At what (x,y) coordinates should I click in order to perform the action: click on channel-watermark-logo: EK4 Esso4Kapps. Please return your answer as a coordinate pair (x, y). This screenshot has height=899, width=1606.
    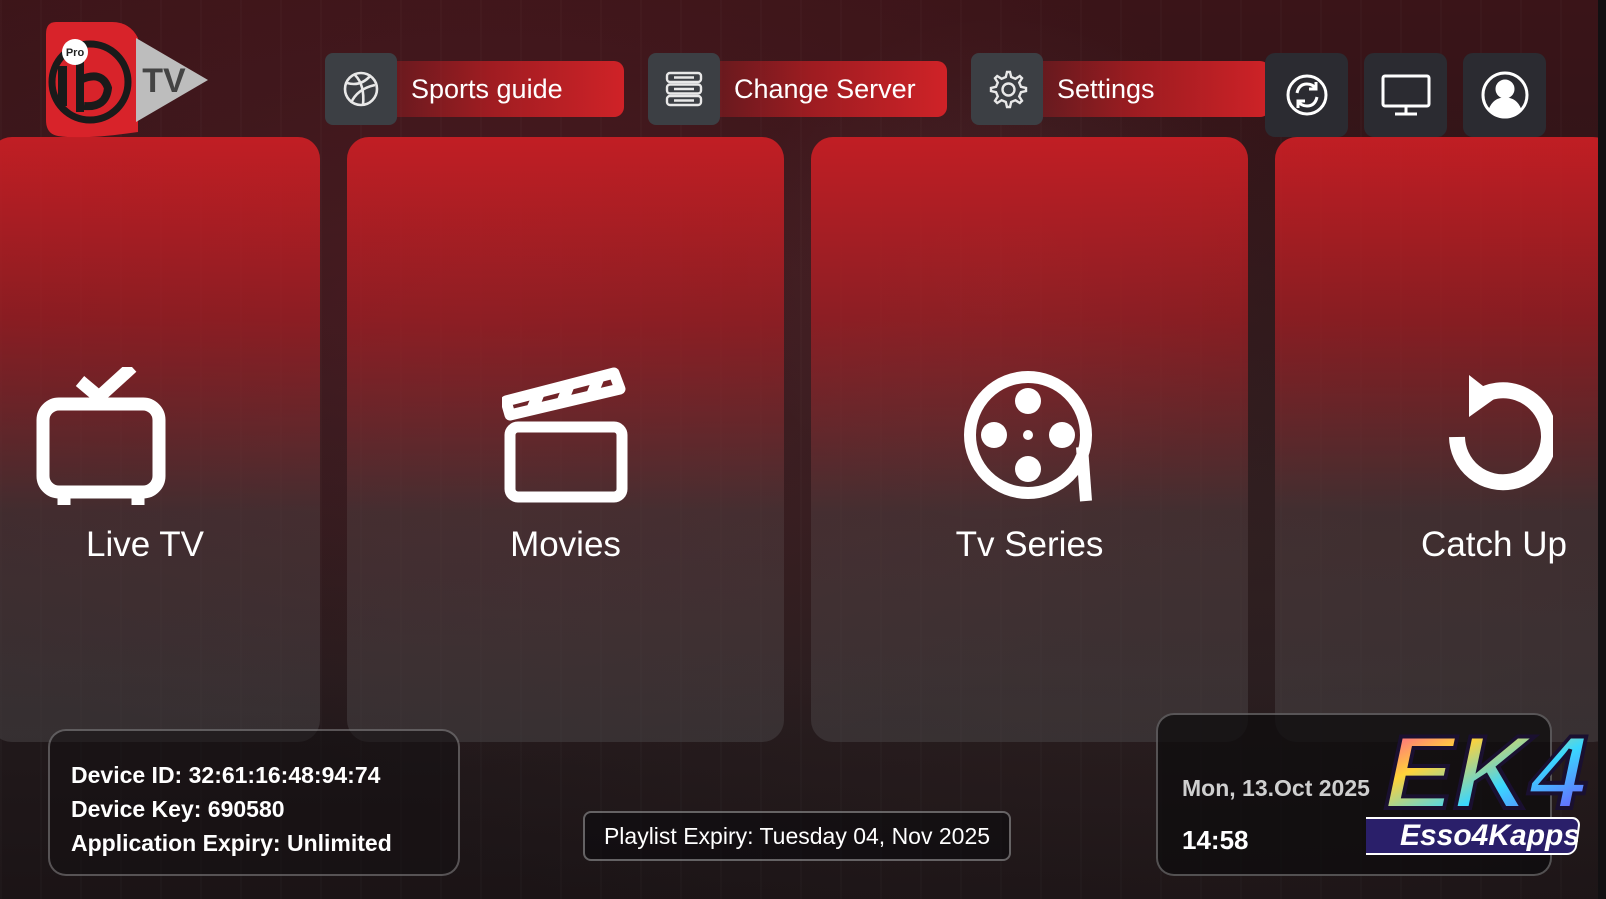
    Looking at the image, I should click on (1476, 780).